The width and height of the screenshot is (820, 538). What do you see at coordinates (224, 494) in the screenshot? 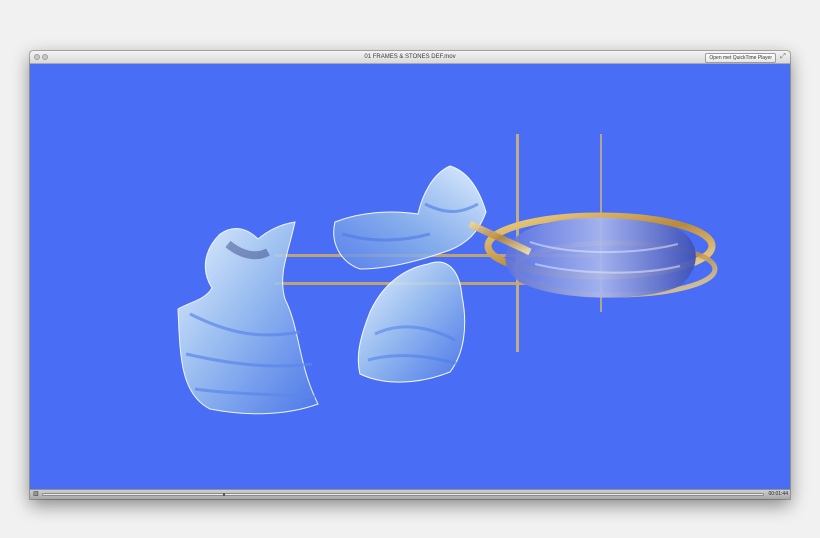
I see `playhead` at bounding box center [224, 494].